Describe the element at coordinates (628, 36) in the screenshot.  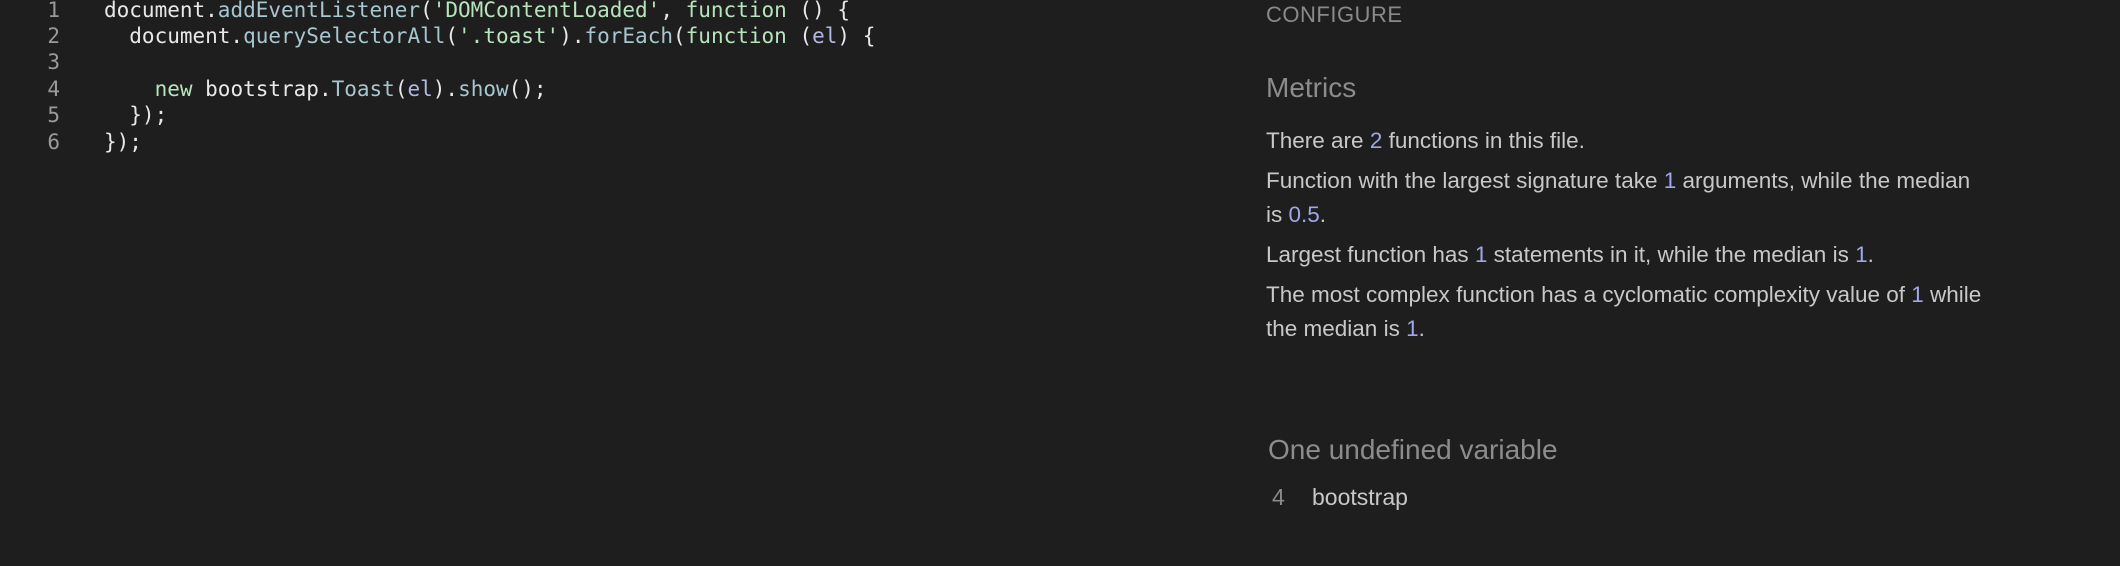
I see `code-token: forEach` at that location.